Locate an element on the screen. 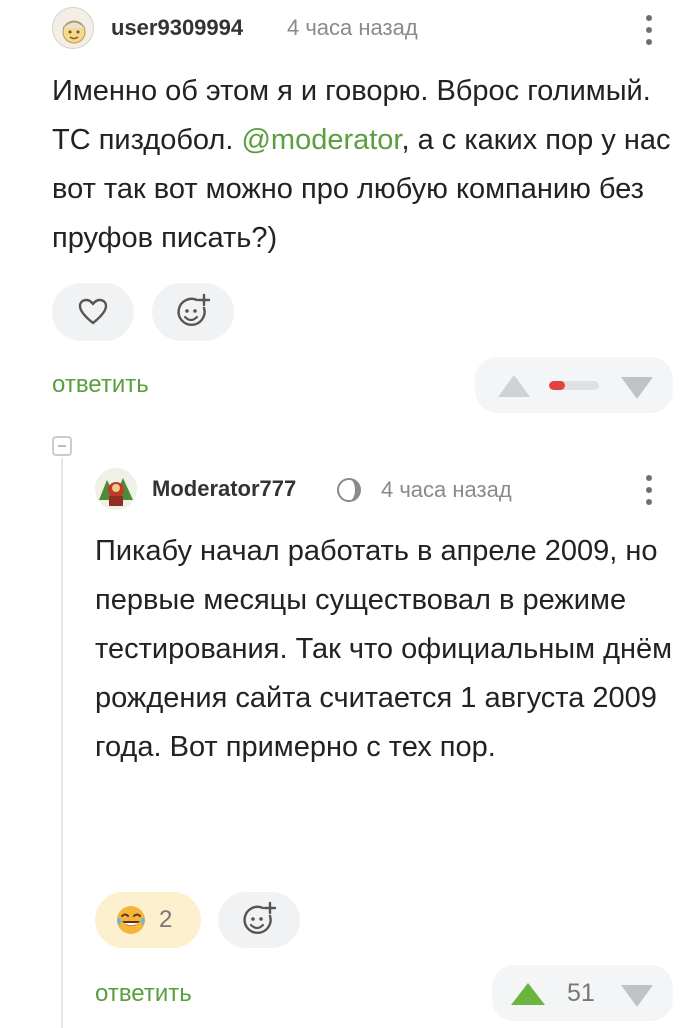  comment-author: Moderator777 is located at coordinates (224, 489).